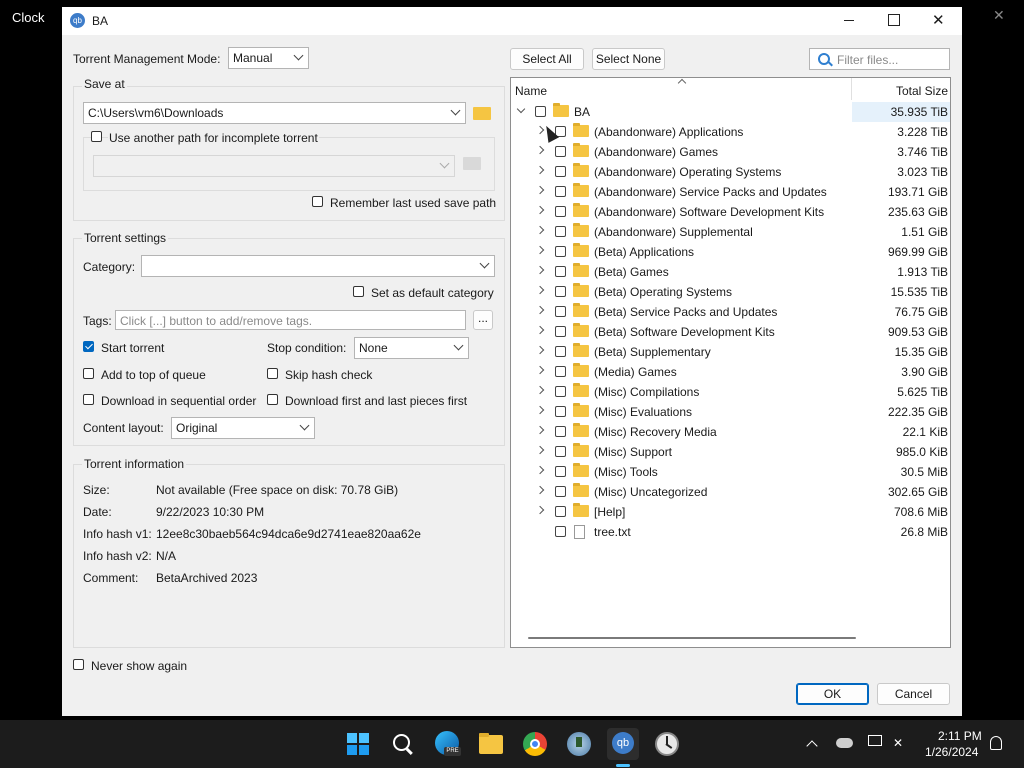  Describe the element at coordinates (900, 743) in the screenshot. I see `volume-muted-icon: ✕` at that location.